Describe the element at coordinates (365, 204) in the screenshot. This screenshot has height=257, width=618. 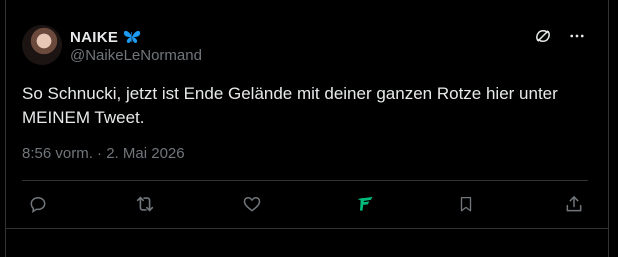
I see `analytics-icon` at that location.